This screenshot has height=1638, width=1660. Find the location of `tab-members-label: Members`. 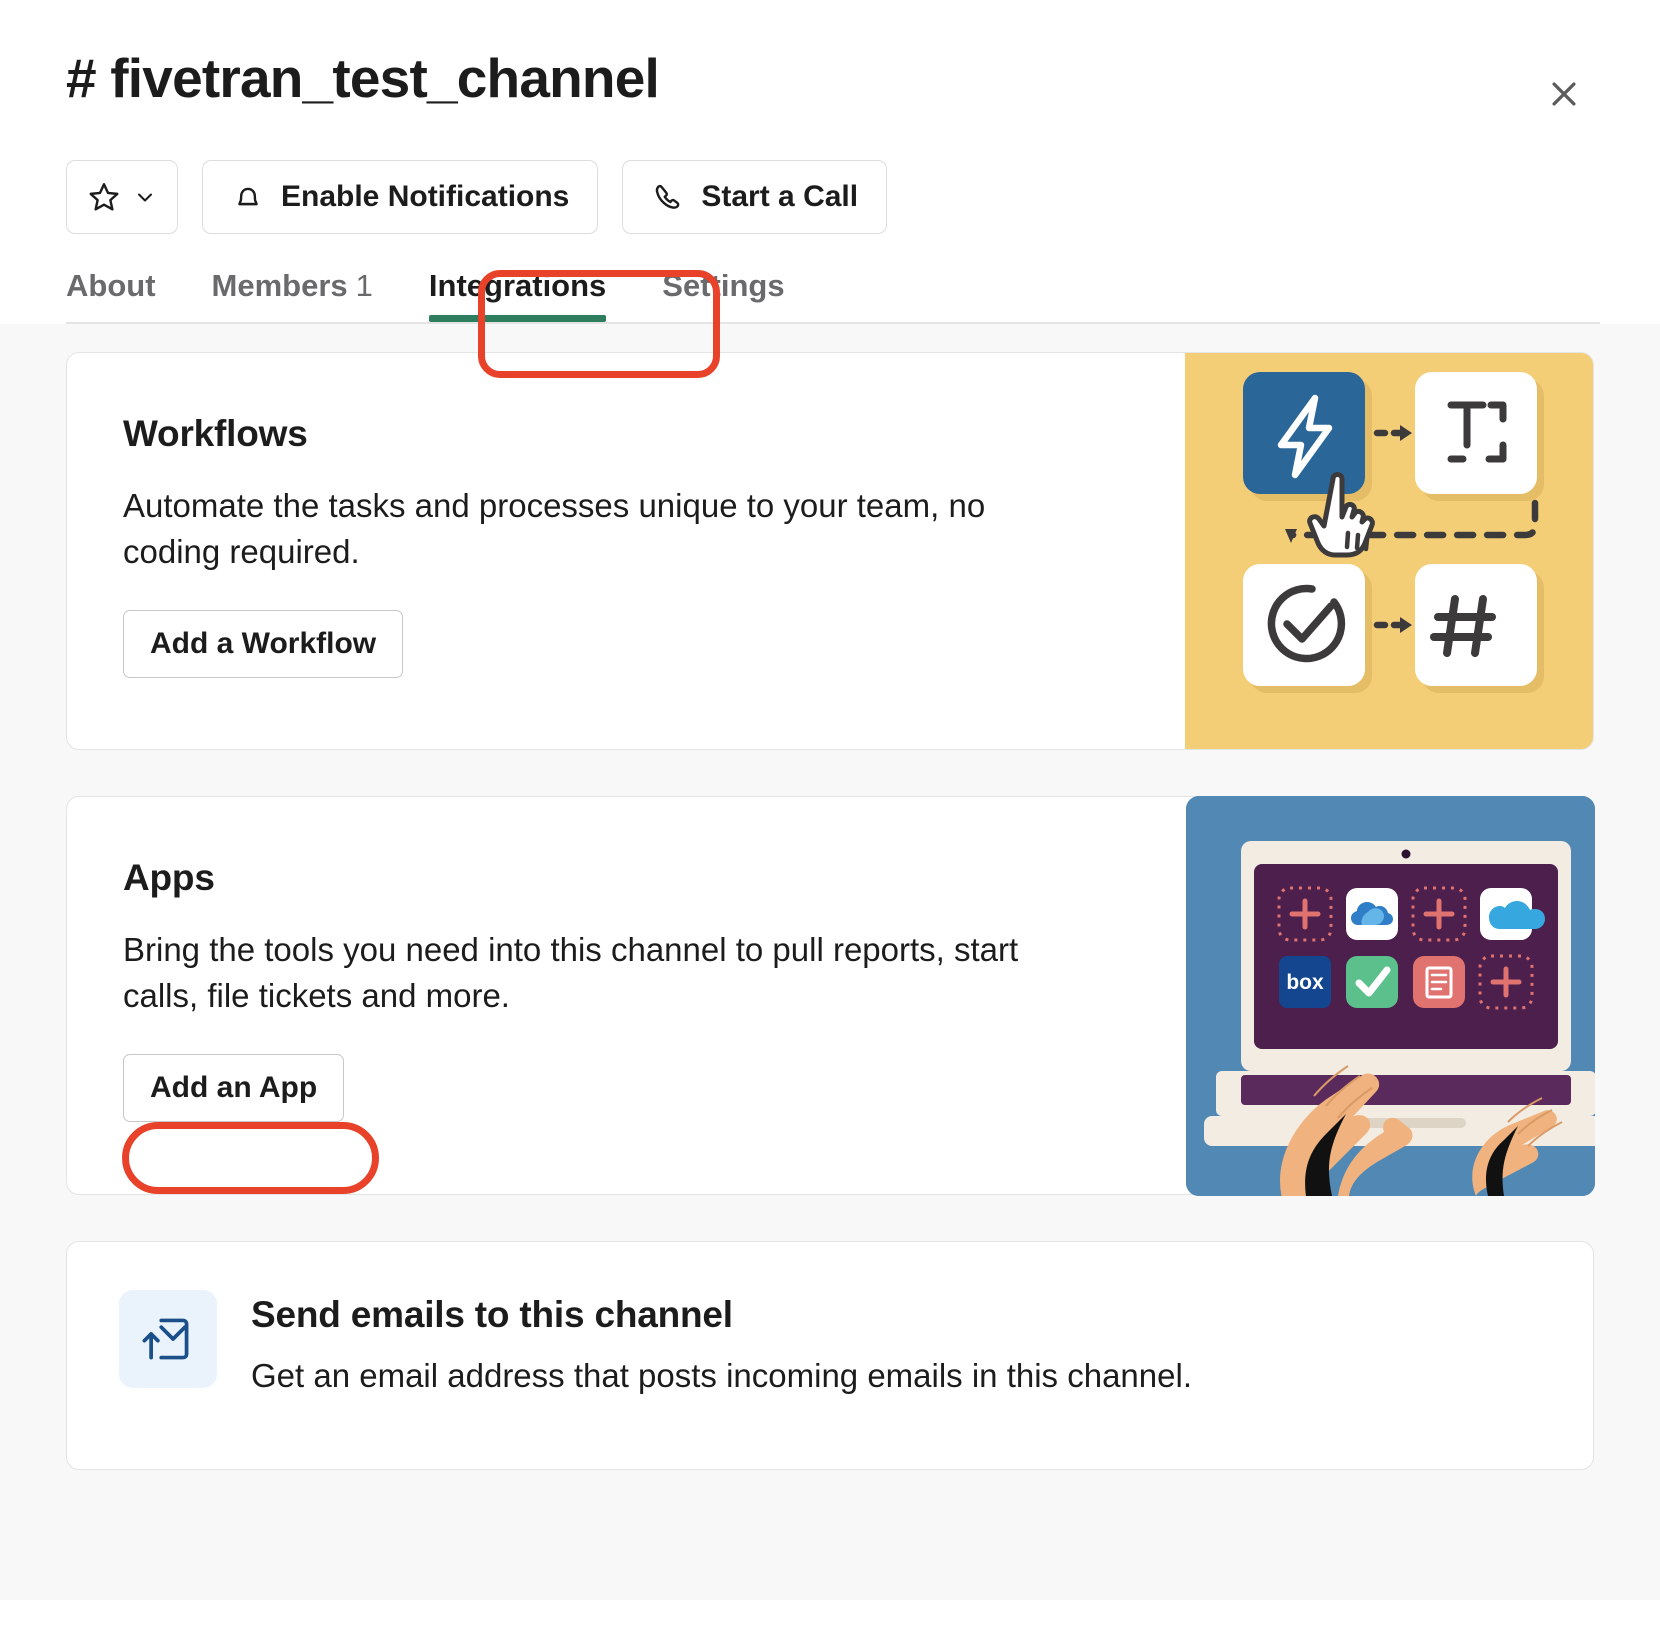

tab-members-label: Members is located at coordinates (279, 285).